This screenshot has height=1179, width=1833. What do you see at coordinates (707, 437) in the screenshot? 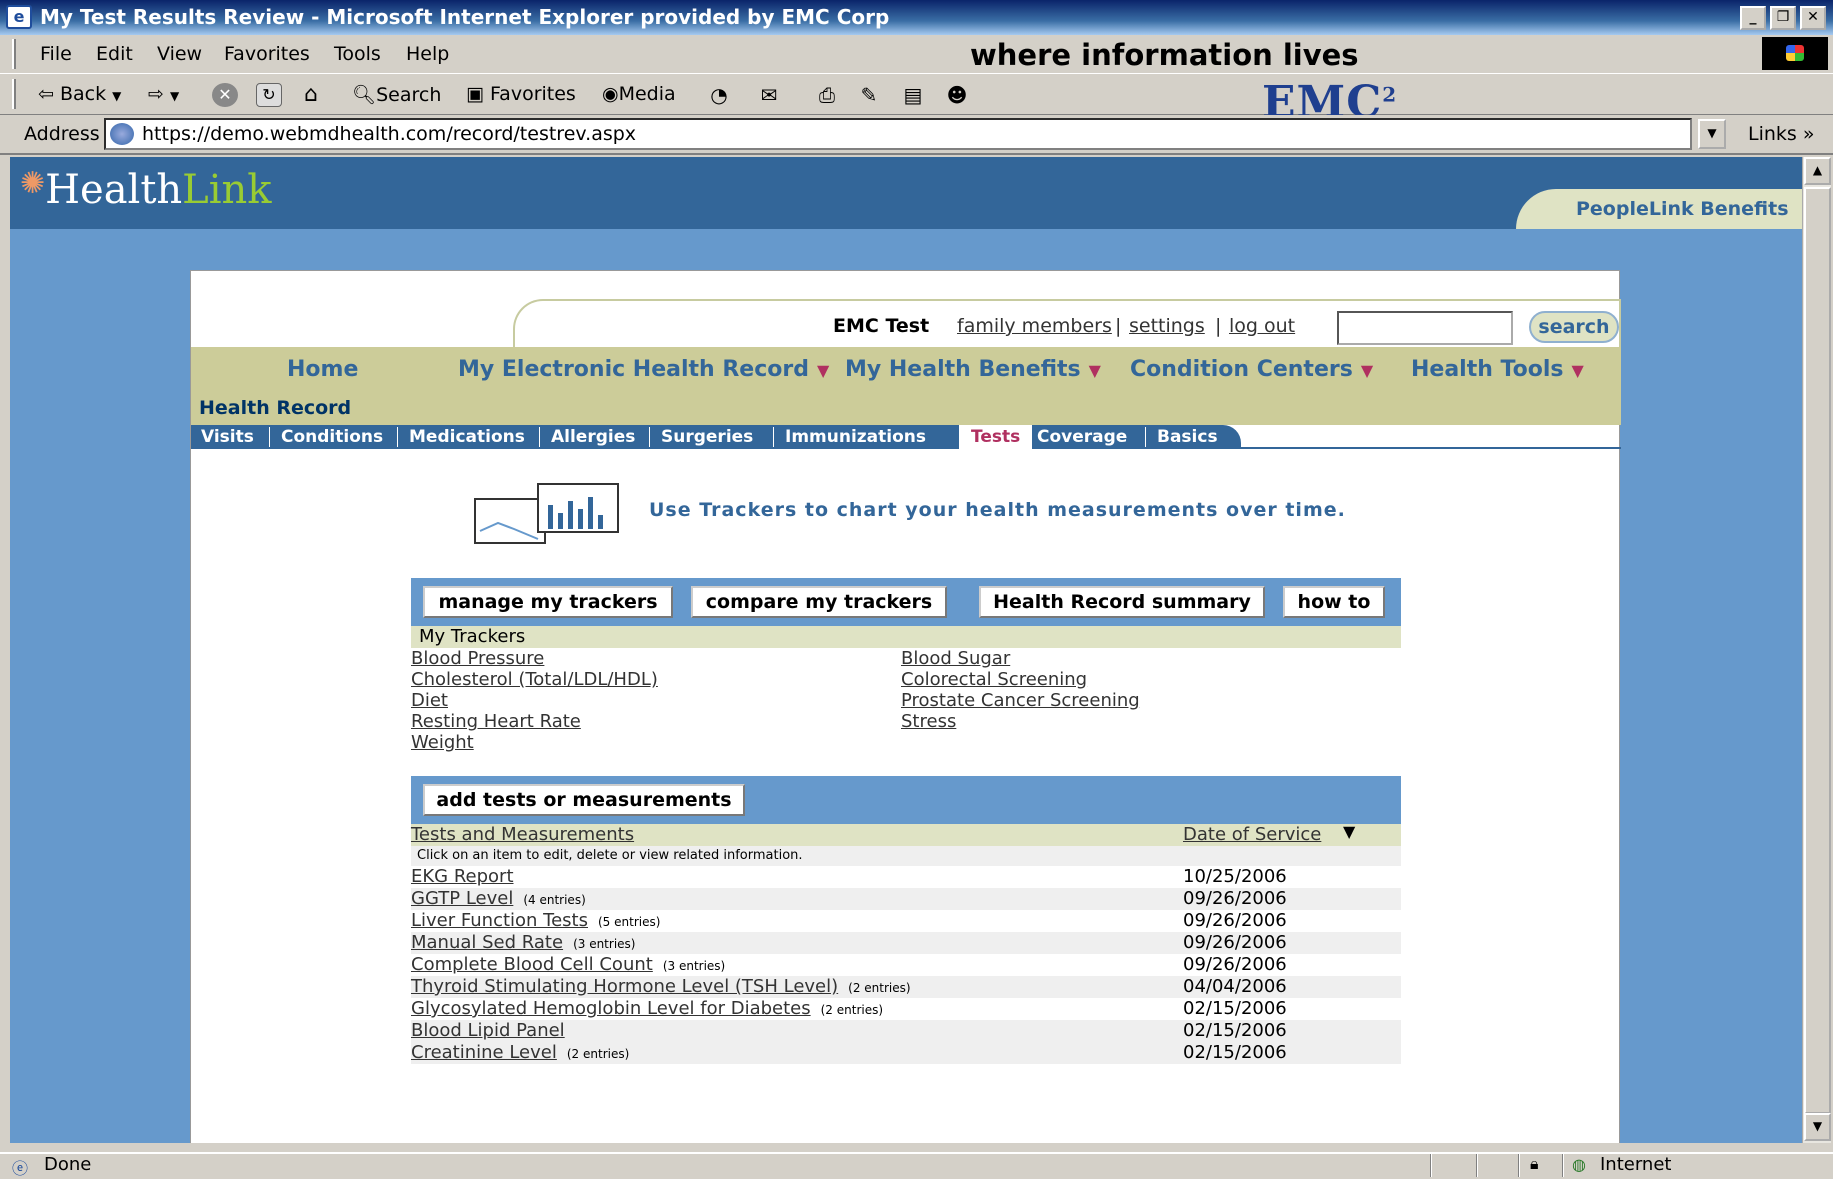
I see `tab-surgeries: Surgeries` at bounding box center [707, 437].